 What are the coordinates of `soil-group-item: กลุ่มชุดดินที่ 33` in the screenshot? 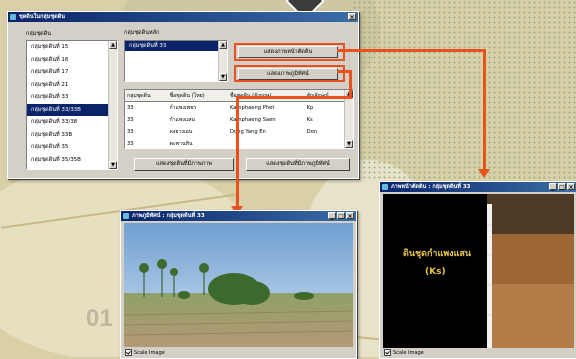 It's located at (72, 97).